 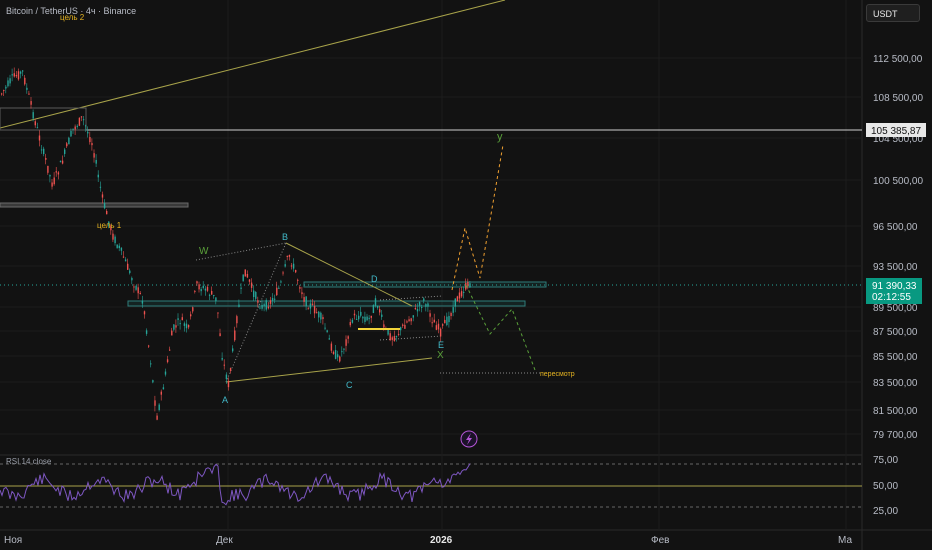 What do you see at coordinates (441, 540) in the screenshot?
I see `time-tick: 2026` at bounding box center [441, 540].